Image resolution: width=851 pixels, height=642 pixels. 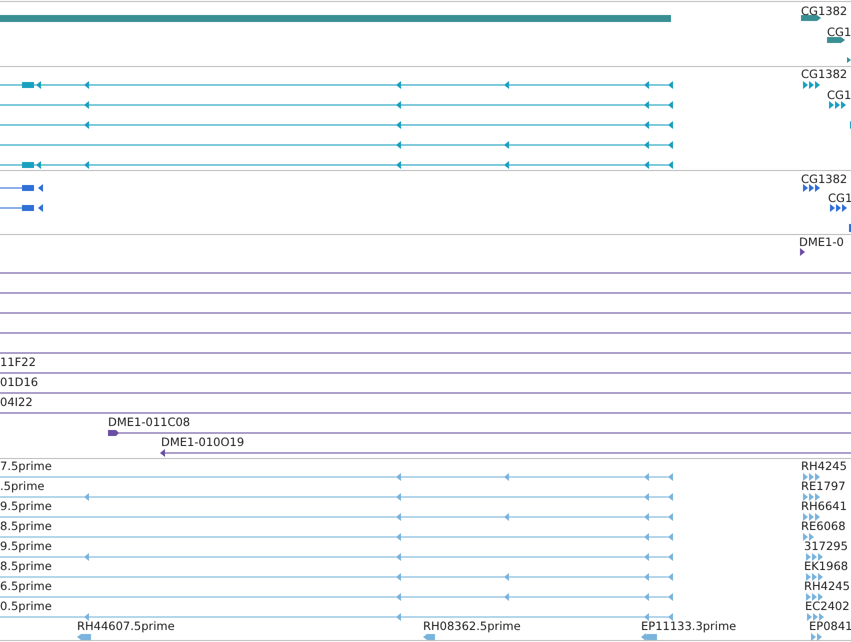 What do you see at coordinates (827, 606) in the screenshot?
I see `feature-label: EC2402` at bounding box center [827, 606].